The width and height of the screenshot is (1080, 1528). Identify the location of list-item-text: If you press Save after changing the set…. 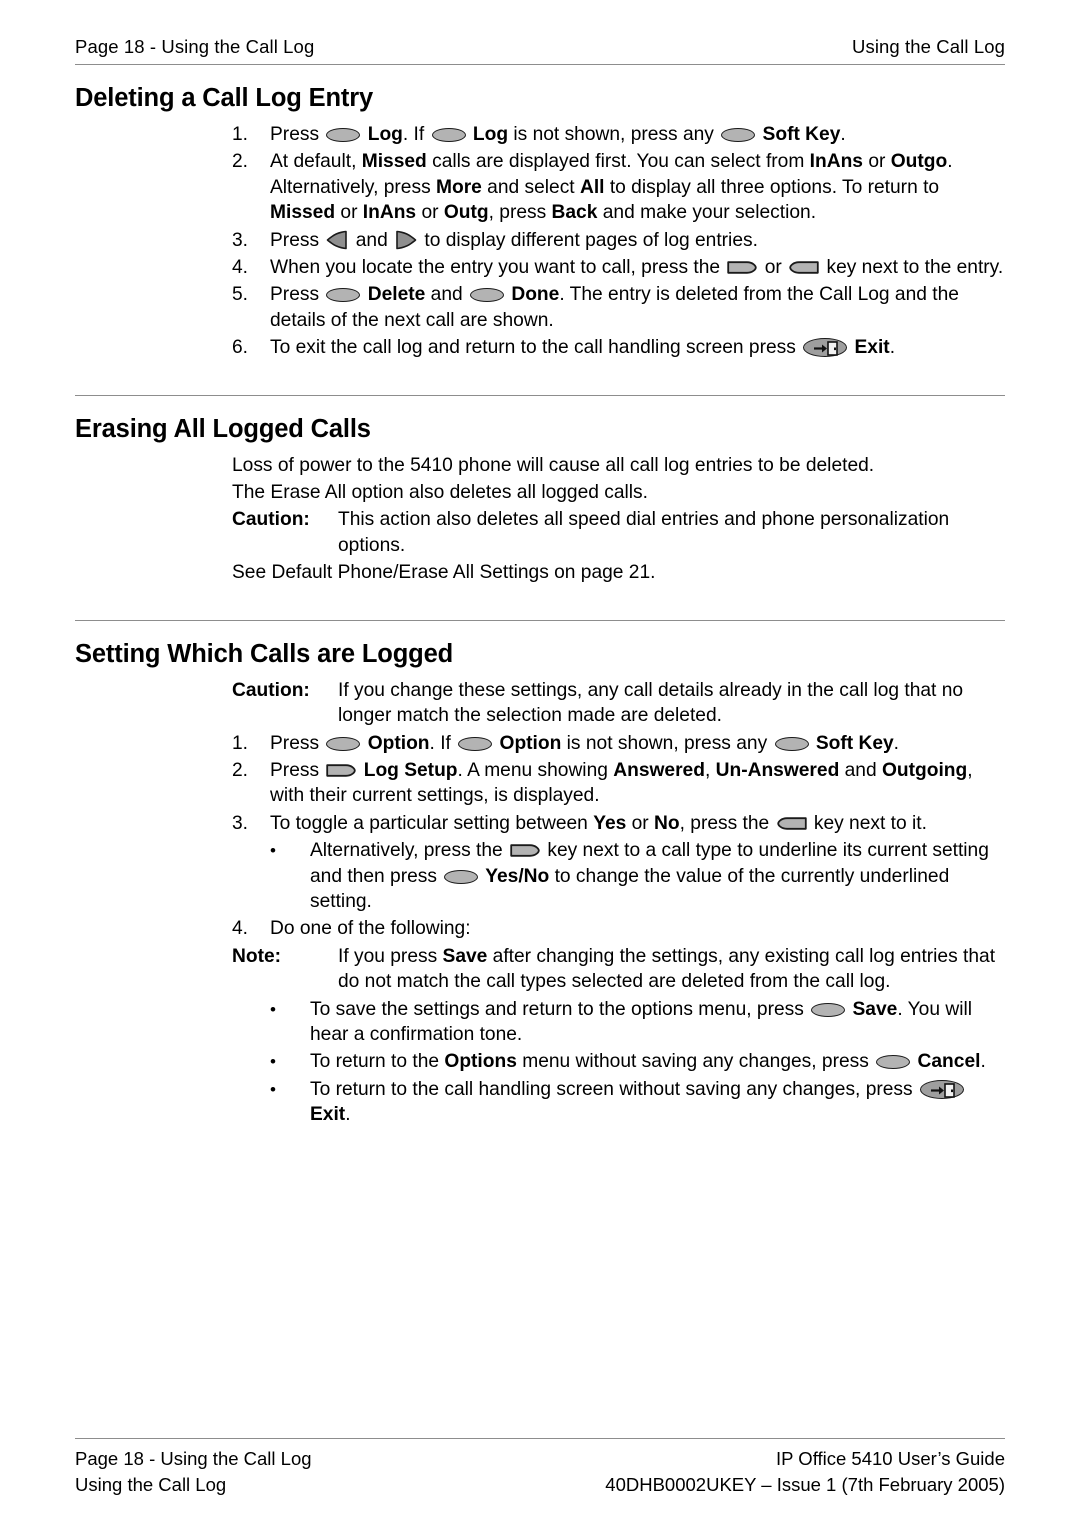
(667, 969).